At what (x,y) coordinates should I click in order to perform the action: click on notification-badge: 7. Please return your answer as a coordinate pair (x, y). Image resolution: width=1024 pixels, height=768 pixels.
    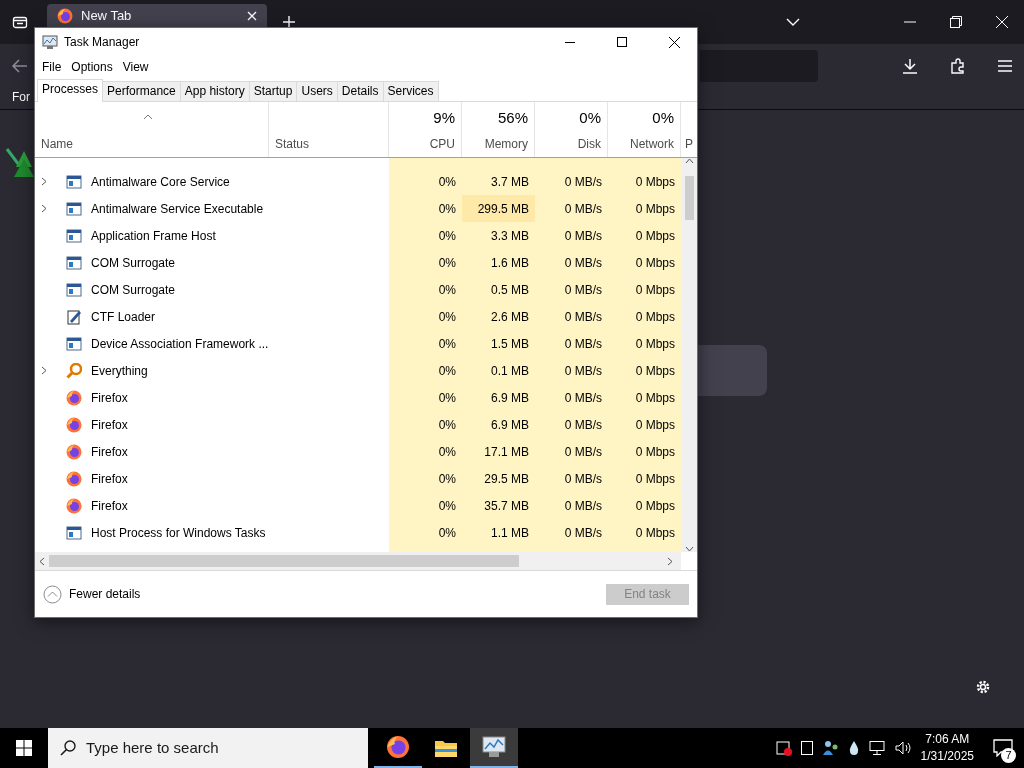
    Looking at the image, I should click on (1008, 755).